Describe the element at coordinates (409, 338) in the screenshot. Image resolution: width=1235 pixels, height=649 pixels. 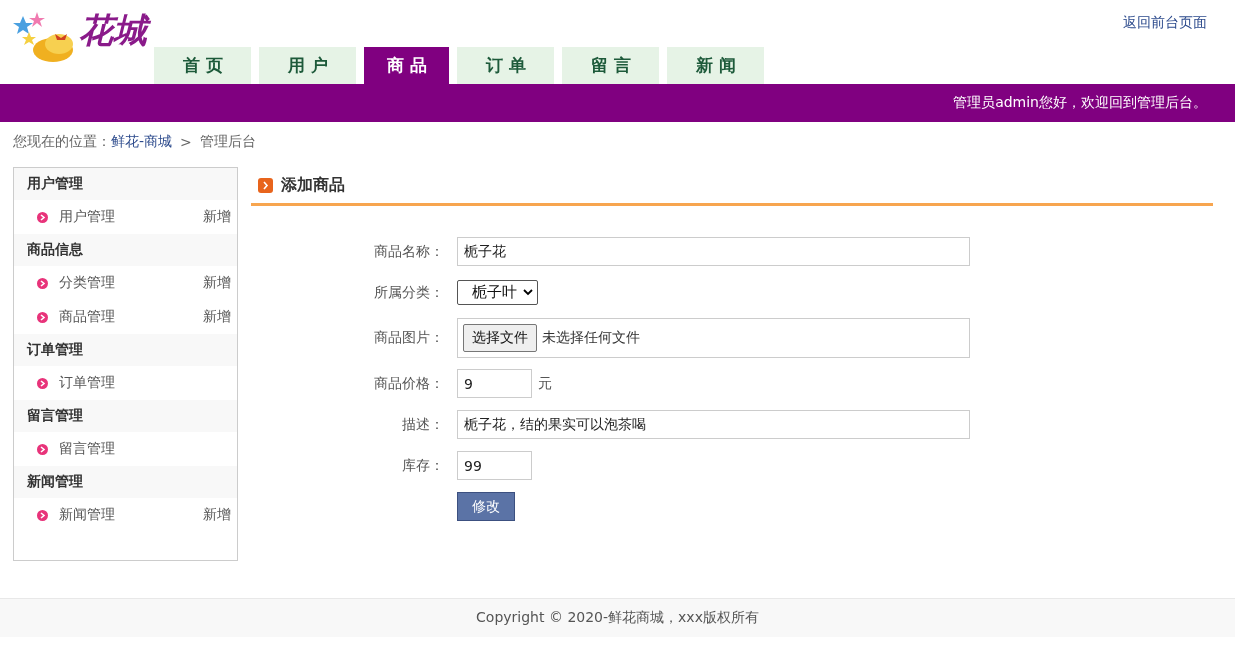
I see `field-label: 商品图片：` at that location.